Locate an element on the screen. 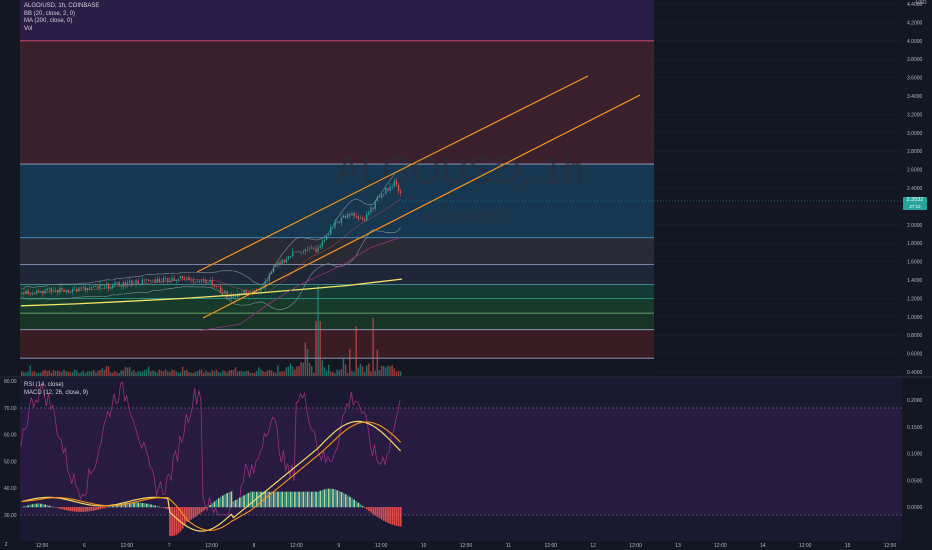 The width and height of the screenshot is (932, 550). ma-legend: MA (200, close, 0) is located at coordinates (61, 22).